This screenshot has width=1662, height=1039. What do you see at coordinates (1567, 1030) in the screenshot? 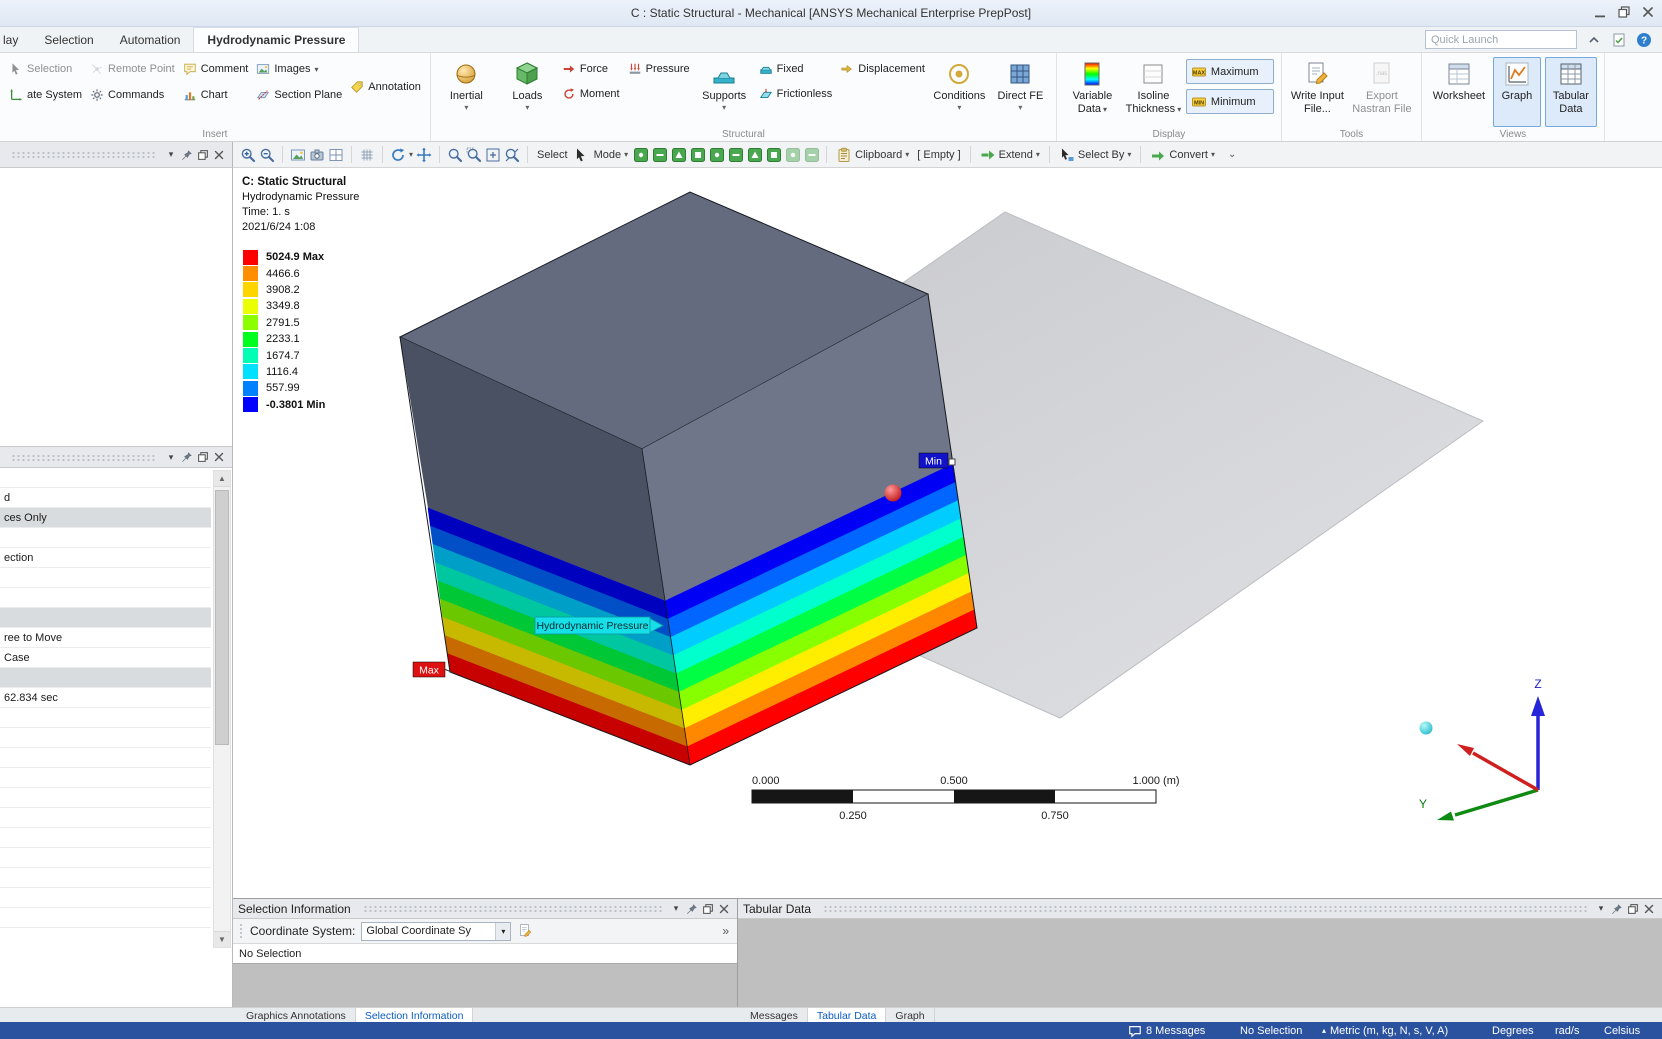
I see `angular-velocity-units-status: rad/s` at bounding box center [1567, 1030].